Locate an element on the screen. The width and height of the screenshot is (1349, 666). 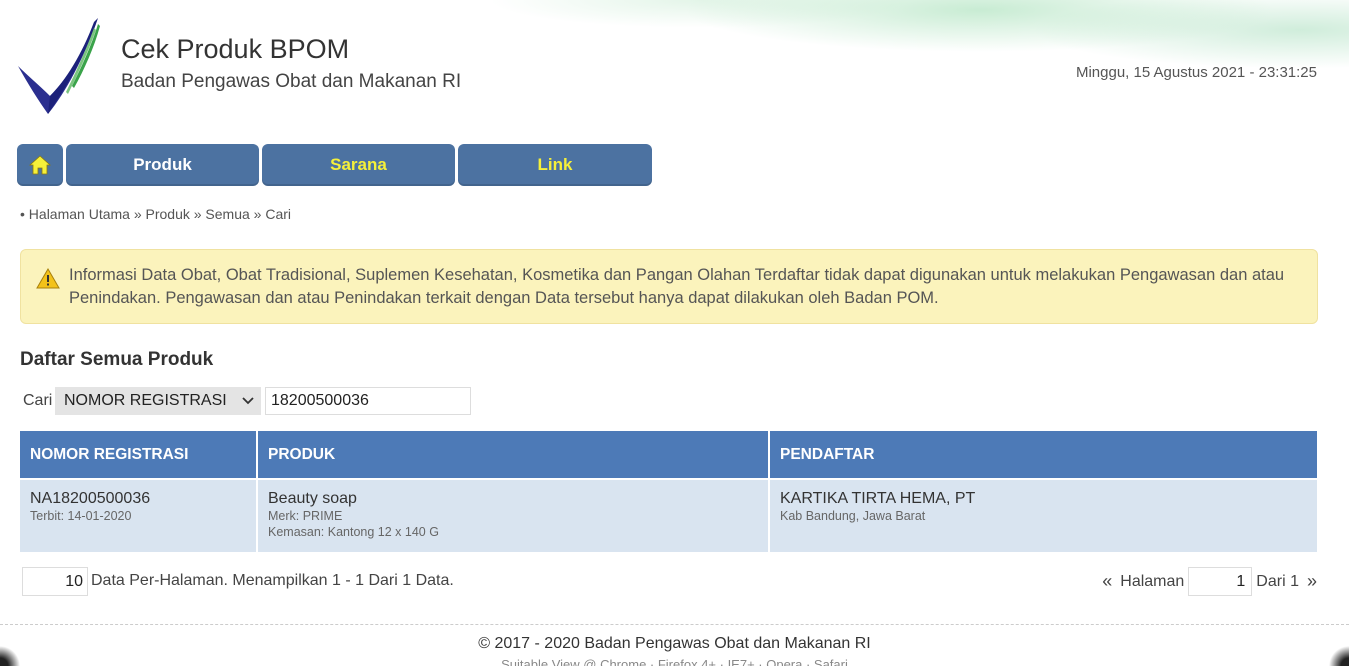
nav-sarana: Sarana is located at coordinates (358, 165).